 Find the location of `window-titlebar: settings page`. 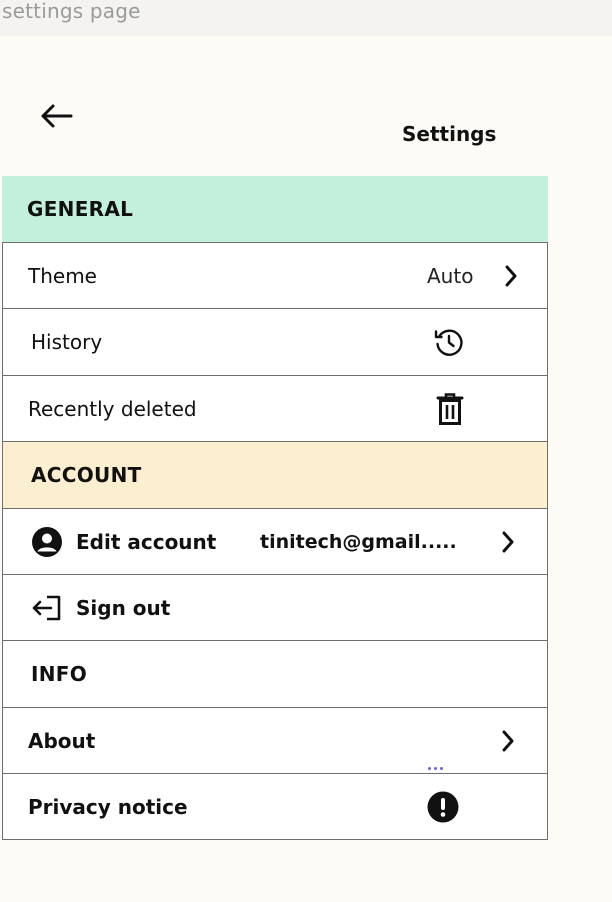

window-titlebar: settings page is located at coordinates (306, 18).